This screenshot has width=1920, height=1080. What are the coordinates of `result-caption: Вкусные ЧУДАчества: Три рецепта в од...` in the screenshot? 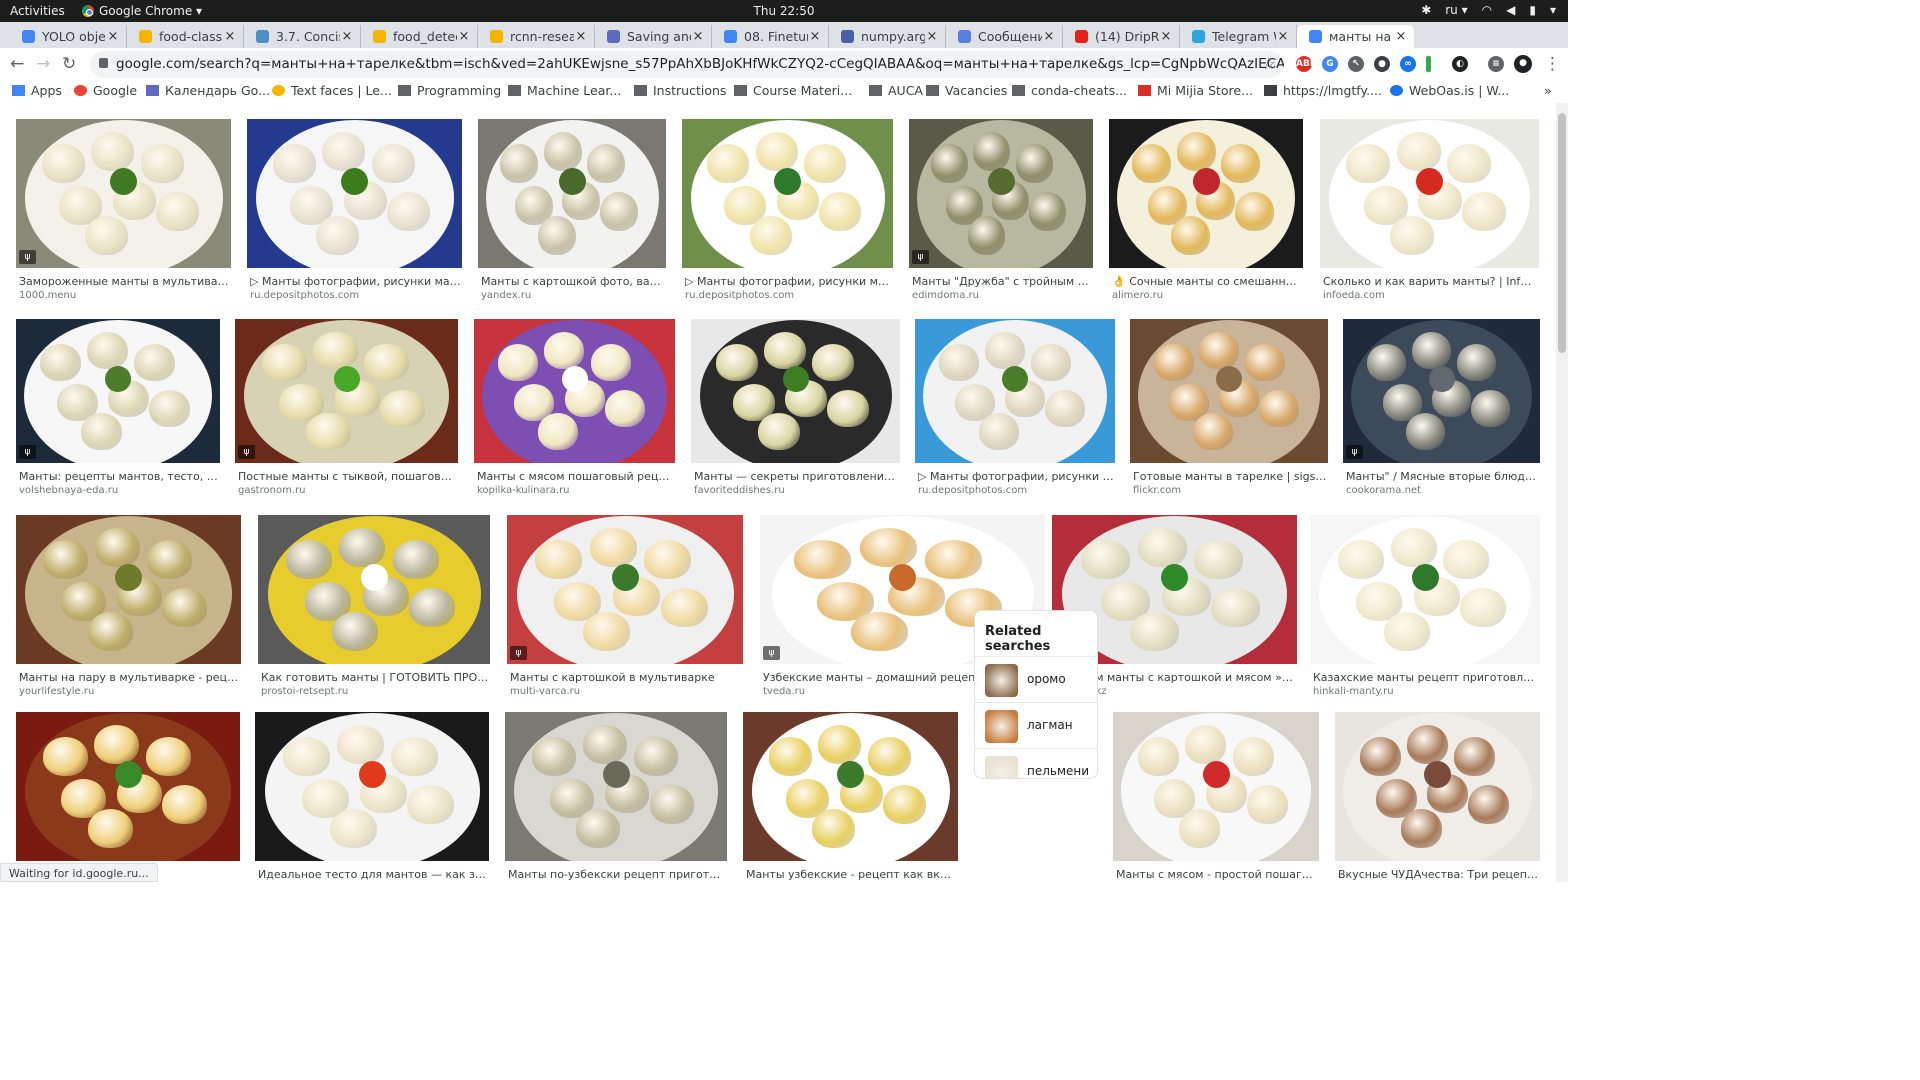 It's located at (1438, 874).